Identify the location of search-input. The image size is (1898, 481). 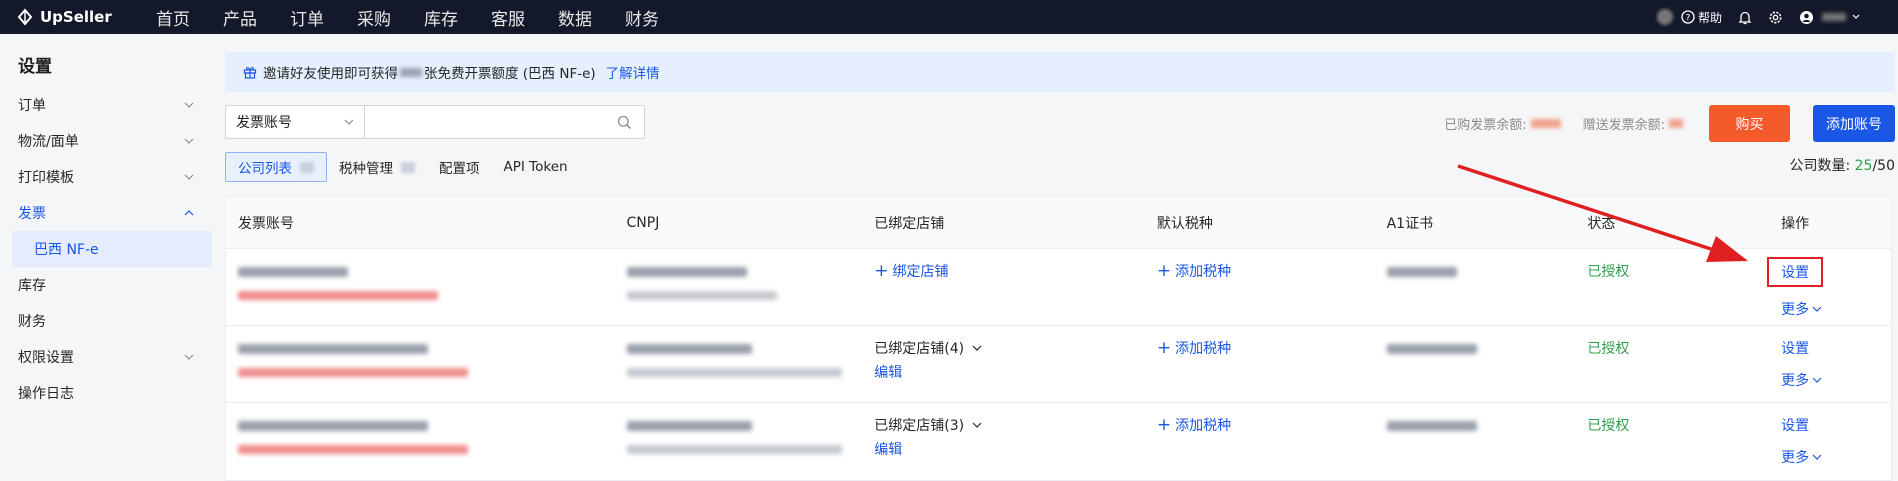
(505, 122).